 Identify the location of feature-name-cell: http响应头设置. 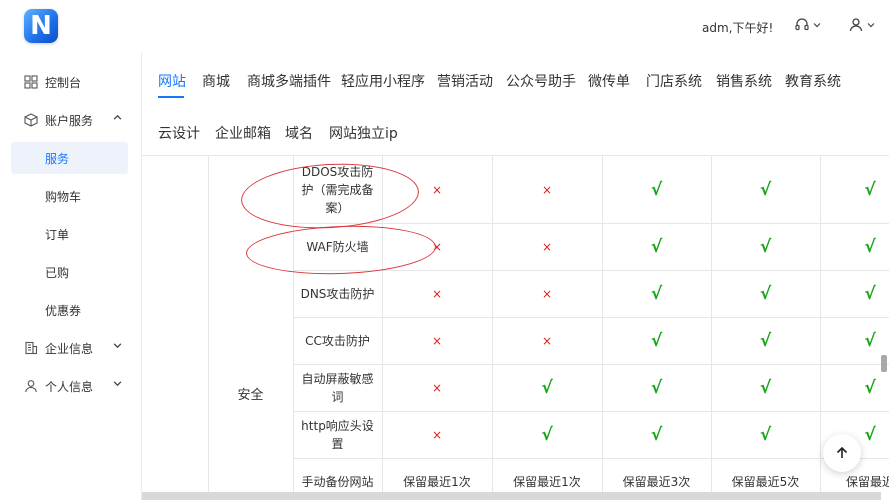
(337, 434).